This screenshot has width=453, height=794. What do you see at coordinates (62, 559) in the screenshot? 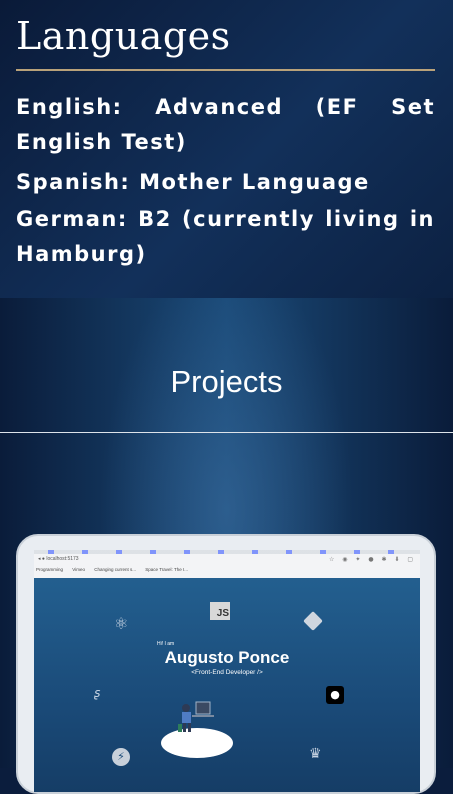
I see `browser-url-text: localhost:5173` at bounding box center [62, 559].